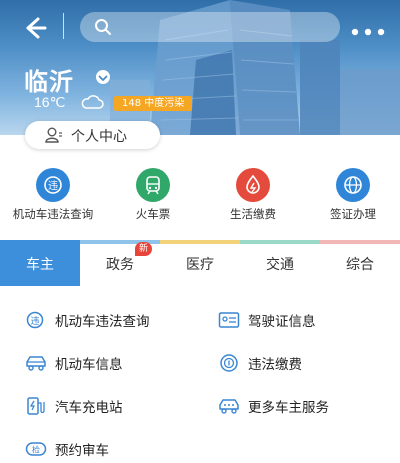 The height and width of the screenshot is (463, 400). Describe the element at coordinates (102, 322) in the screenshot. I see `service-label: 机动车违法查询` at that location.